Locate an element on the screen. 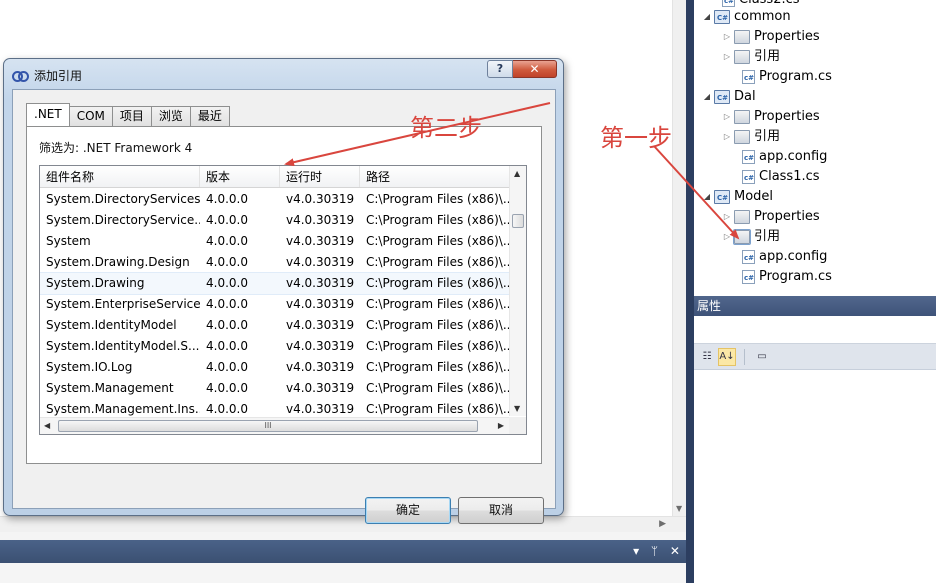 The width and height of the screenshot is (936, 583). tab-browse: 浏览 is located at coordinates (170, 116).